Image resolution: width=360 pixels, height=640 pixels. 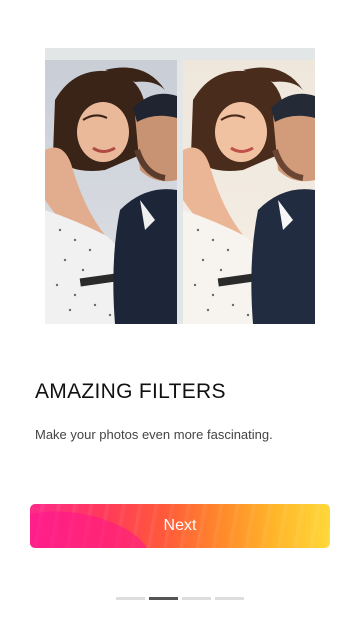 What do you see at coordinates (154, 434) in the screenshot?
I see `onboarding-subtitle: Make your photos even more fascinating.` at bounding box center [154, 434].